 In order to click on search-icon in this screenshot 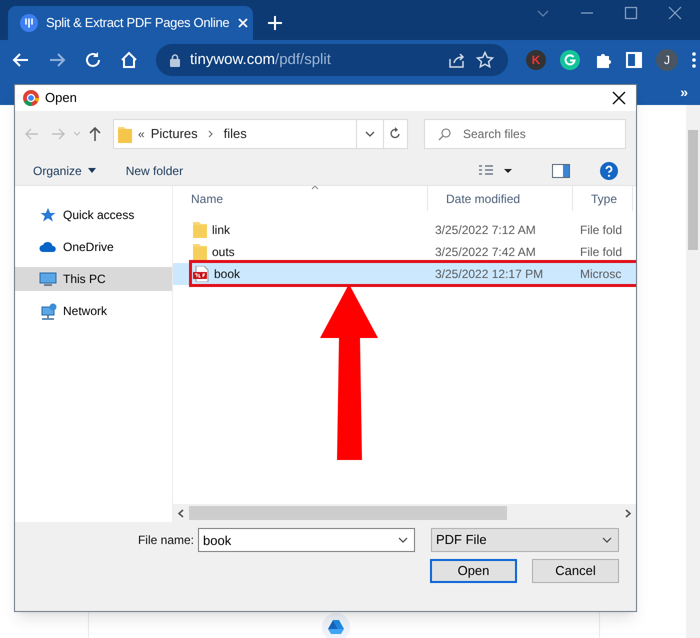, I will do `click(444, 134)`.